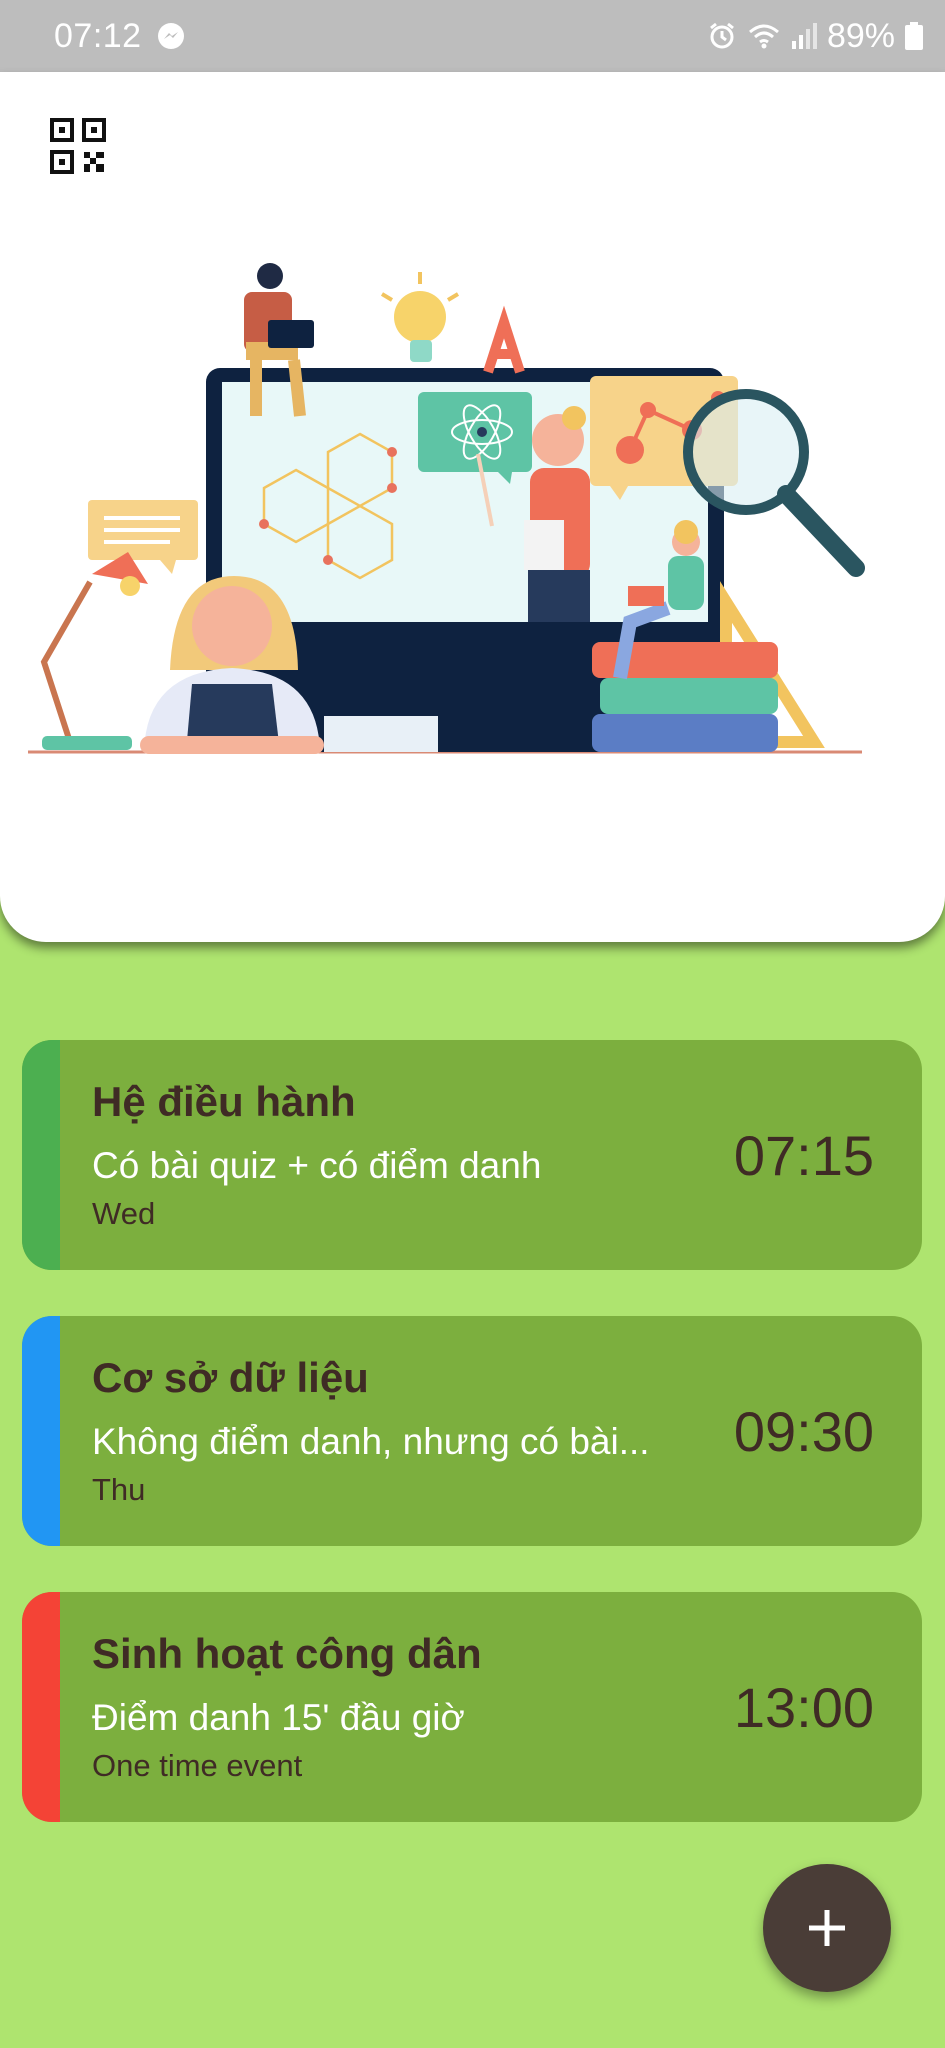 The height and width of the screenshot is (2048, 945). I want to click on status-icons: 89%, so click(815, 36).